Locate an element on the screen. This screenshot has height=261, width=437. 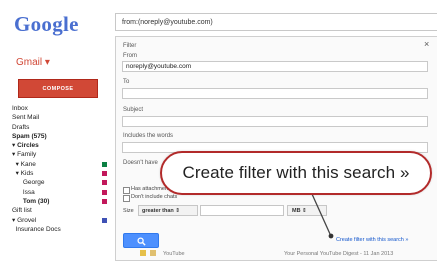
callout-bubble: Create filter with this search » is located at coordinates (296, 173).